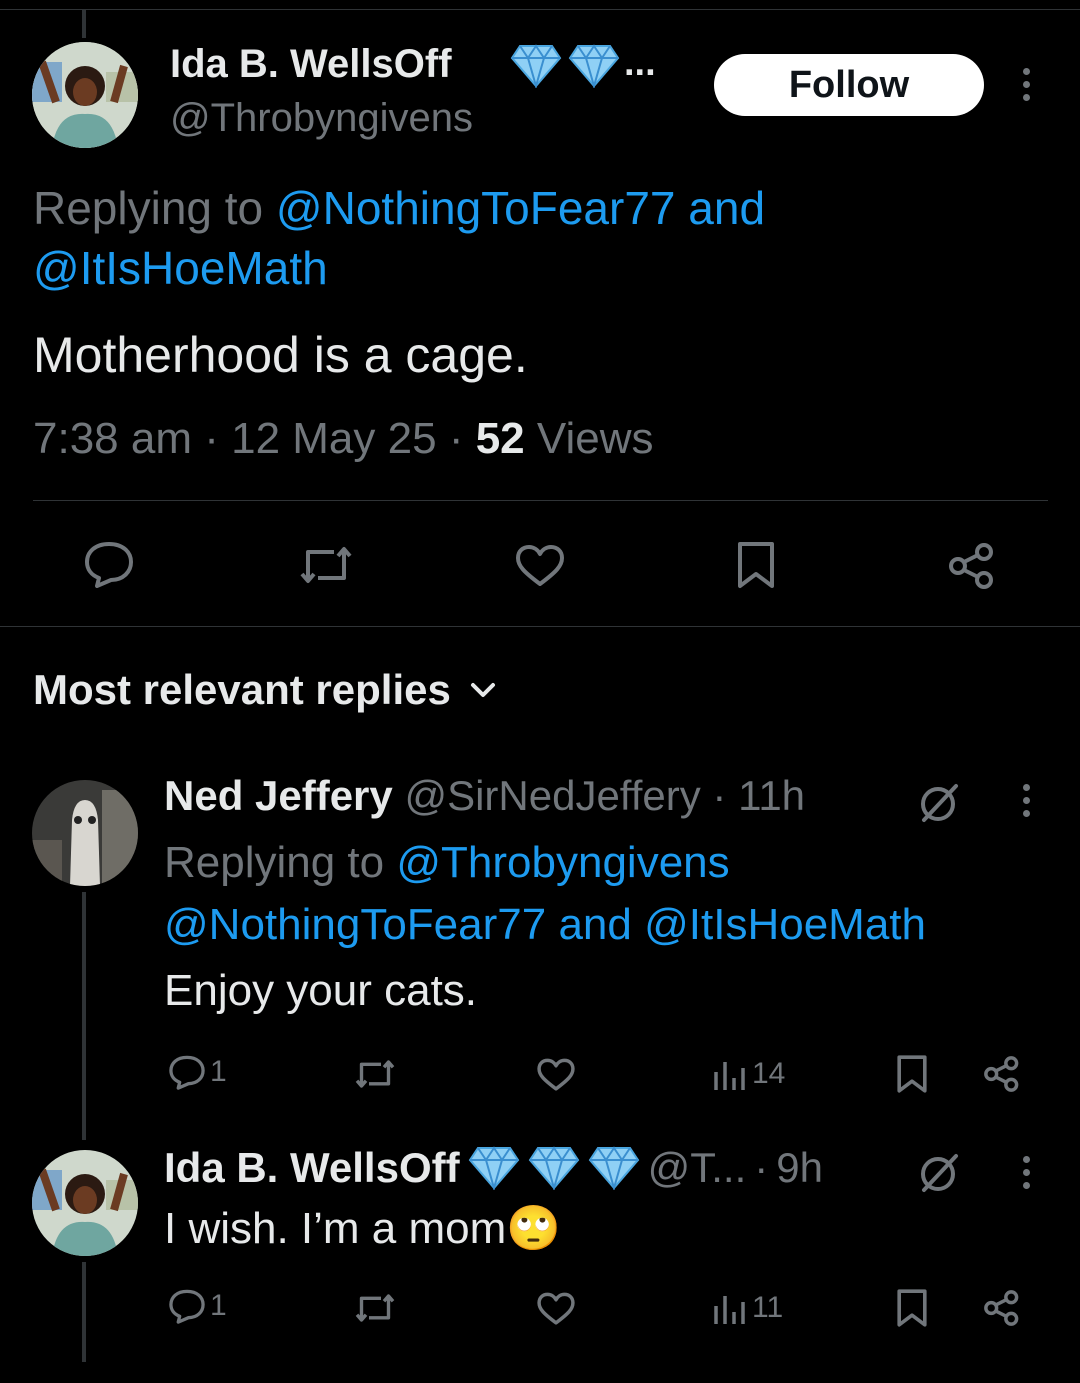  I want to click on views-label: Views, so click(595, 438).